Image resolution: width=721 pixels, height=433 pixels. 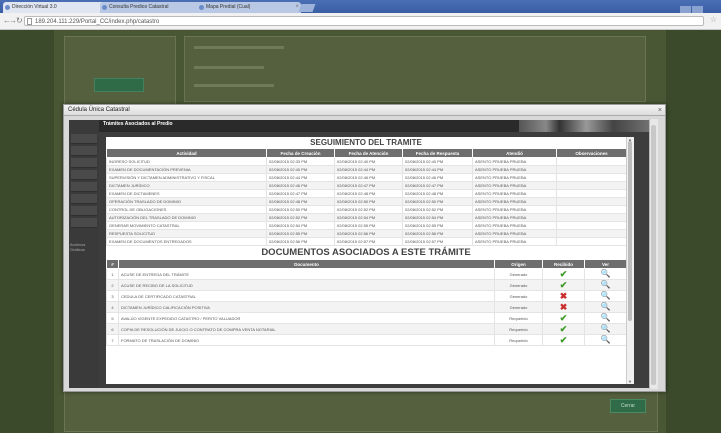 What do you see at coordinates (306, 307) in the screenshot?
I see `doc-name: DICTAMEN JURÍDICO CALIFICACIÓN POSITIVA` at bounding box center [306, 307].